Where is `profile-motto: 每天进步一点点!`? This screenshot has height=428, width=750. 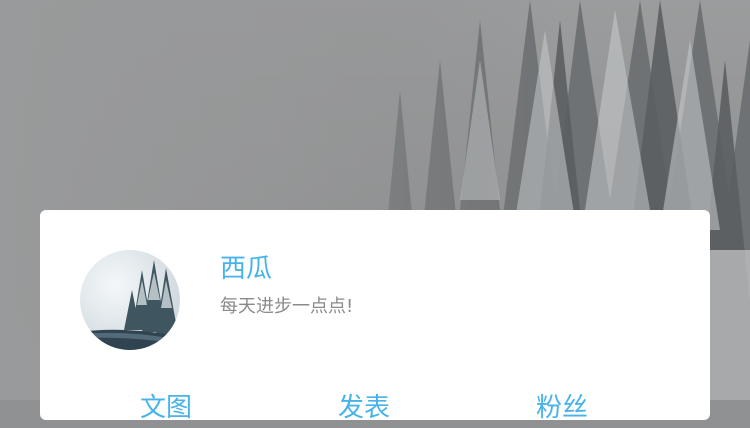 profile-motto: 每天进步一点点! is located at coordinates (287, 306).